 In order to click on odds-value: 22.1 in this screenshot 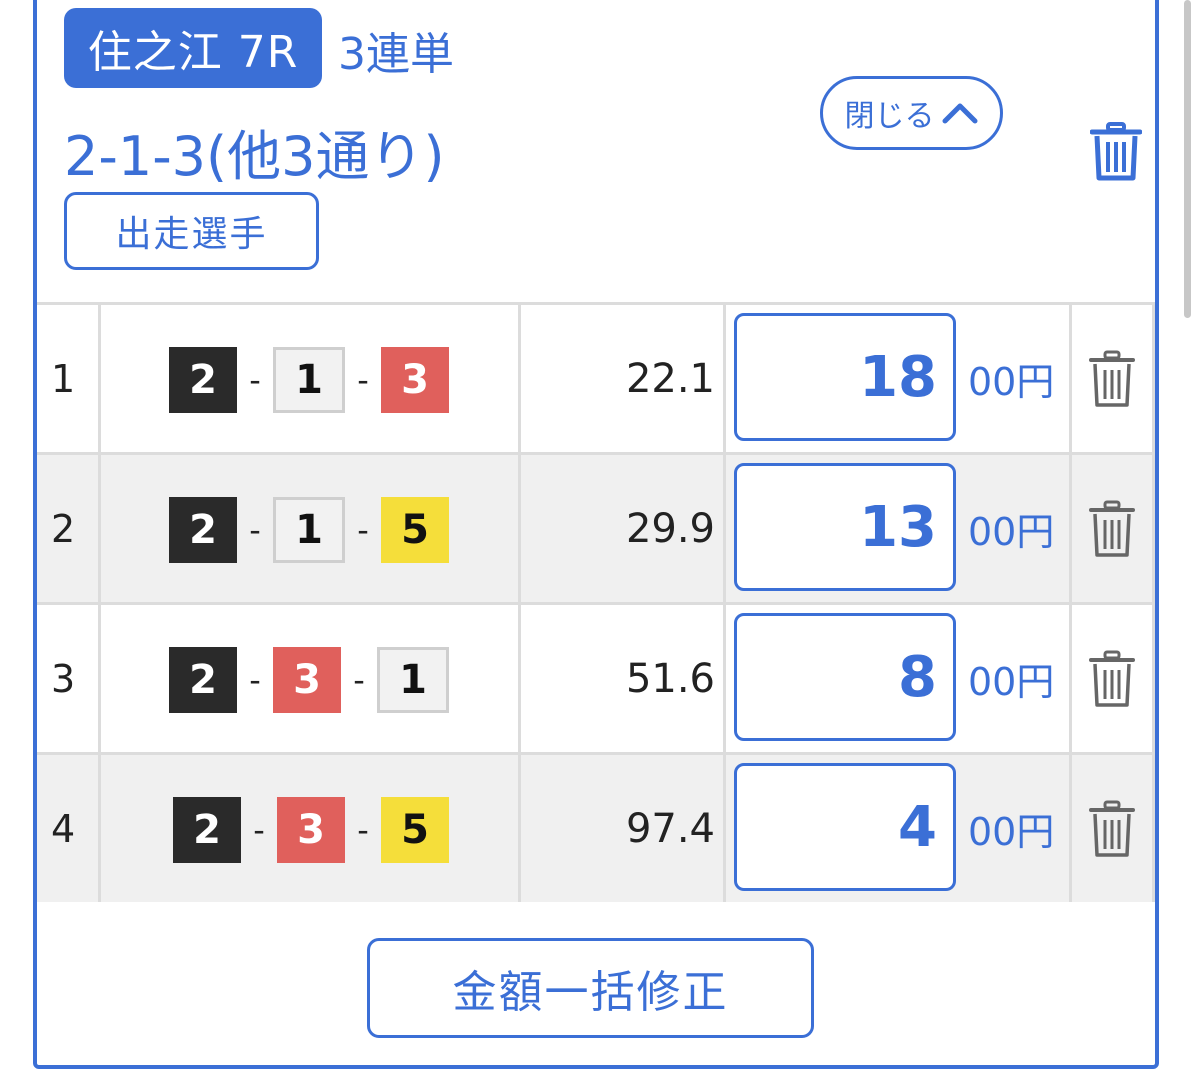, I will do `click(623, 378)`.